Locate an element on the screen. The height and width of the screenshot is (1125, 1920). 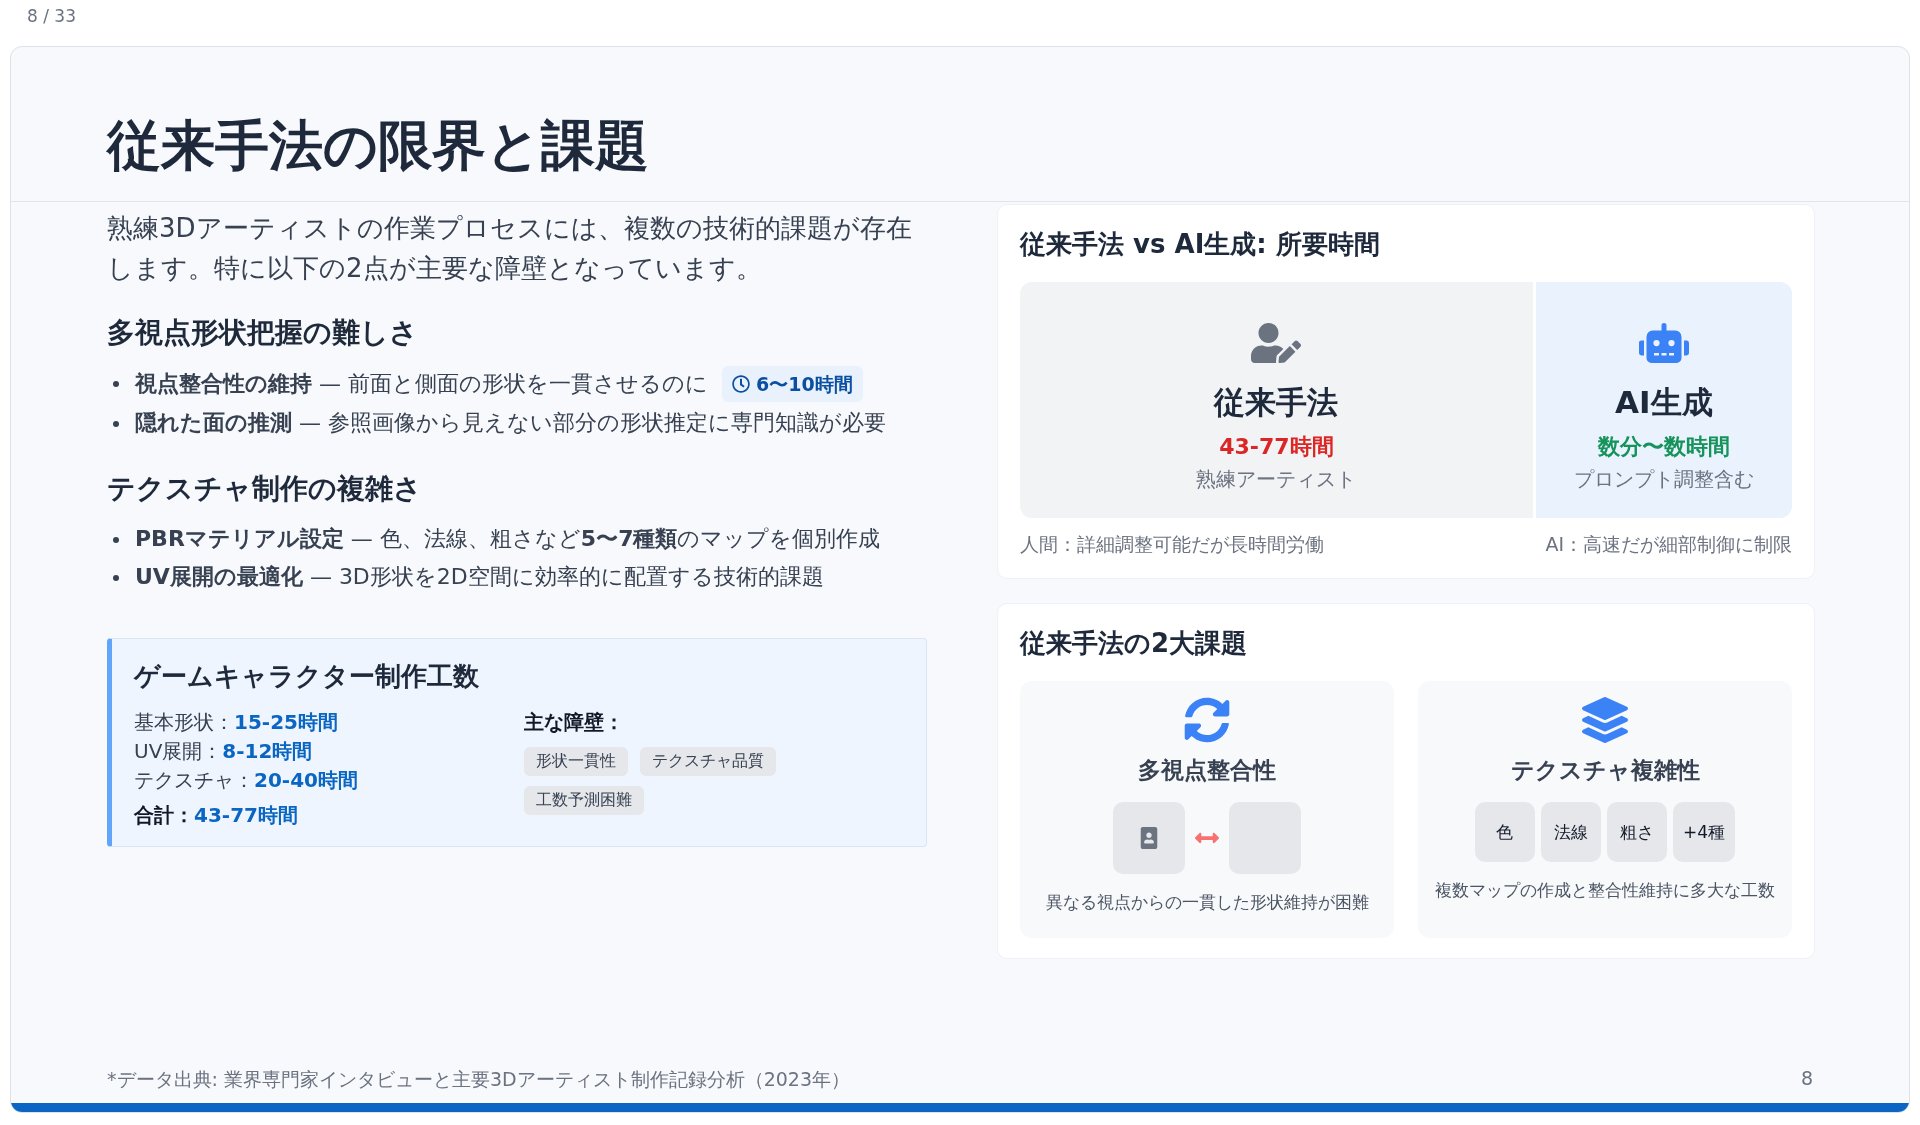
section-heading: 多視点形状把握の難しさ is located at coordinates (263, 333).